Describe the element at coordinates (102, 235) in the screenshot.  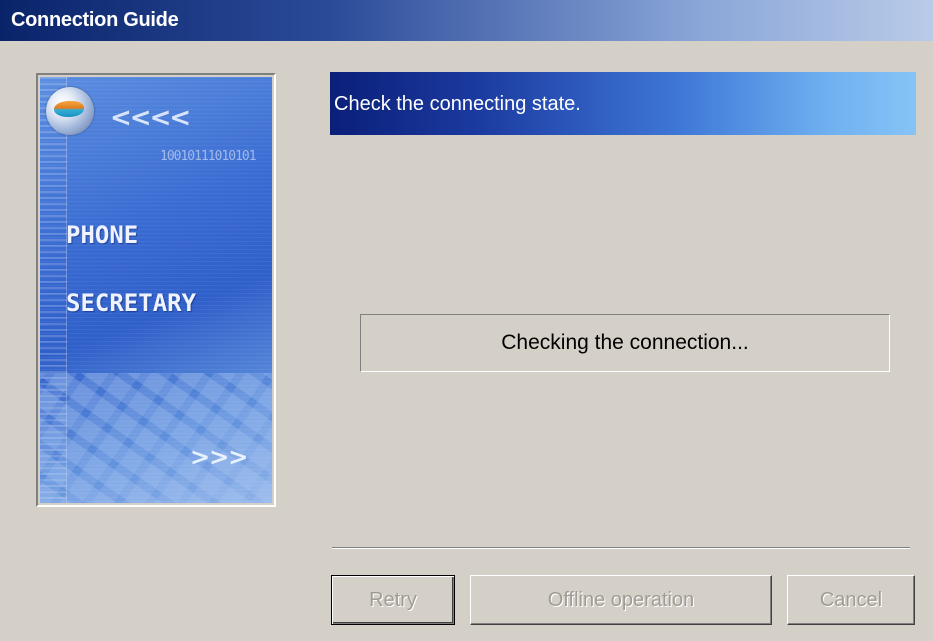
I see `banner-text-phone: PHONE` at that location.